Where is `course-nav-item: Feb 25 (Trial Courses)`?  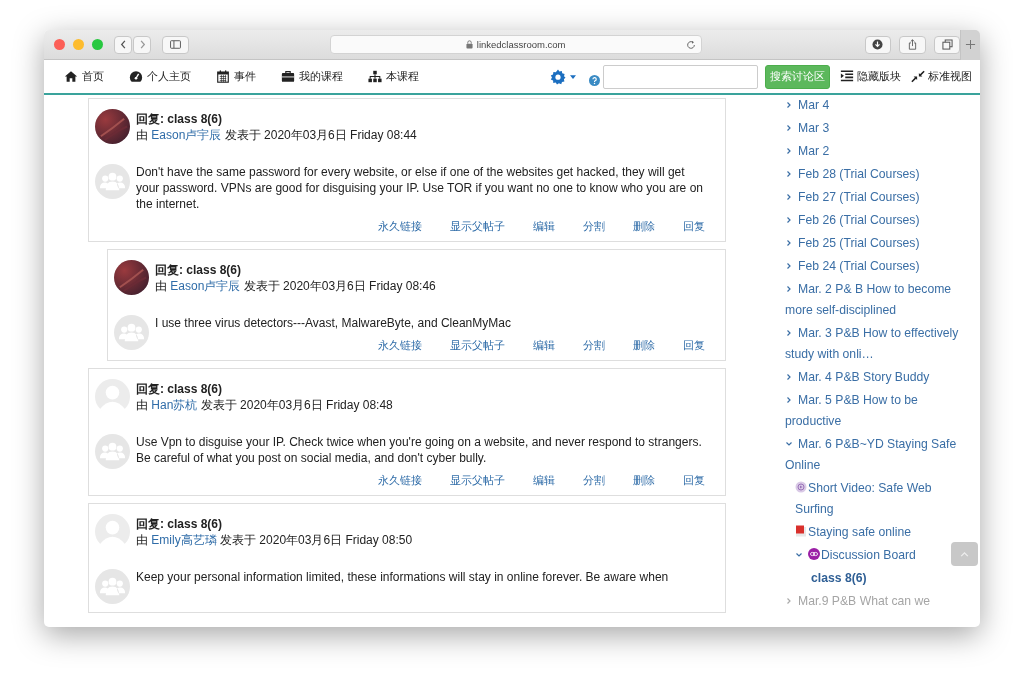
course-nav-item: Feb 25 (Trial Courses) is located at coordinates (852, 243).